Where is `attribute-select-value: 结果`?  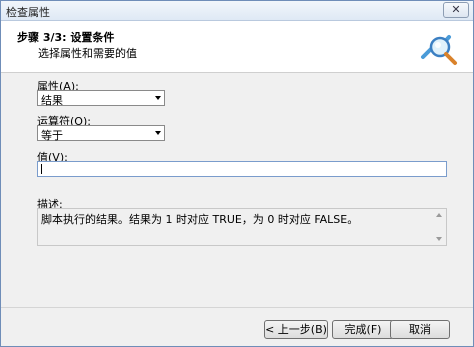
attribute-select-value: 结果 is located at coordinates (52, 100).